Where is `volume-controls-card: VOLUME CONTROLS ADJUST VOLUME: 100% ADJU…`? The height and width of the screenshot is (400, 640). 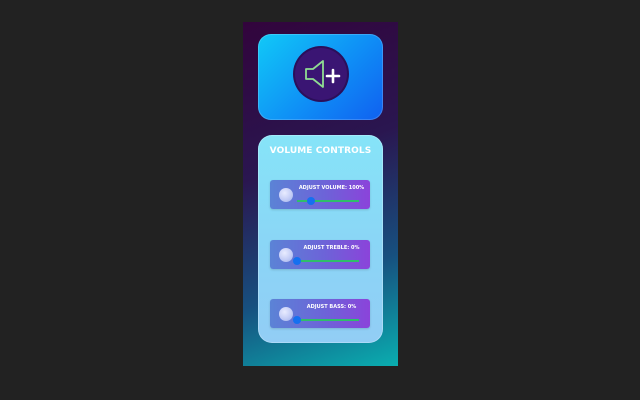
volume-controls-card: VOLUME CONTROLS ADJUST VOLUME: 100% ADJU… is located at coordinates (320, 239).